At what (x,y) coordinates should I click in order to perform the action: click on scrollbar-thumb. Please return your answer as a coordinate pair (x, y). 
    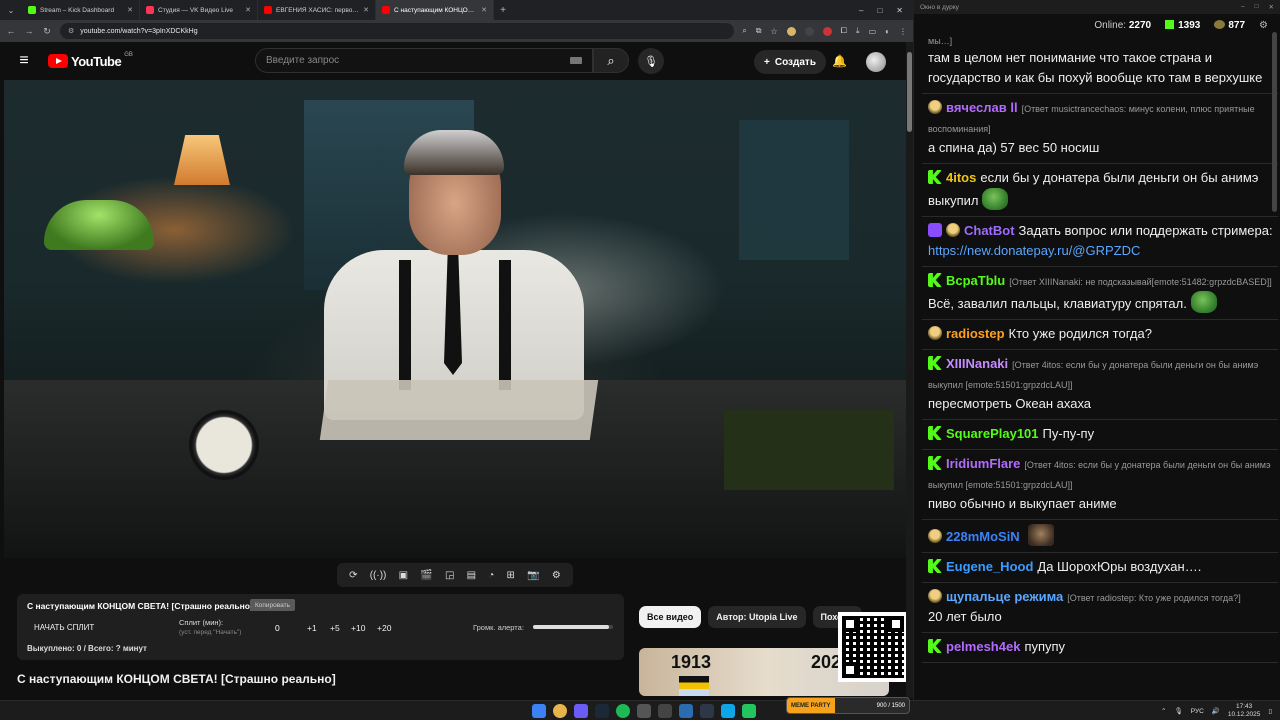
    Looking at the image, I should click on (909, 92).